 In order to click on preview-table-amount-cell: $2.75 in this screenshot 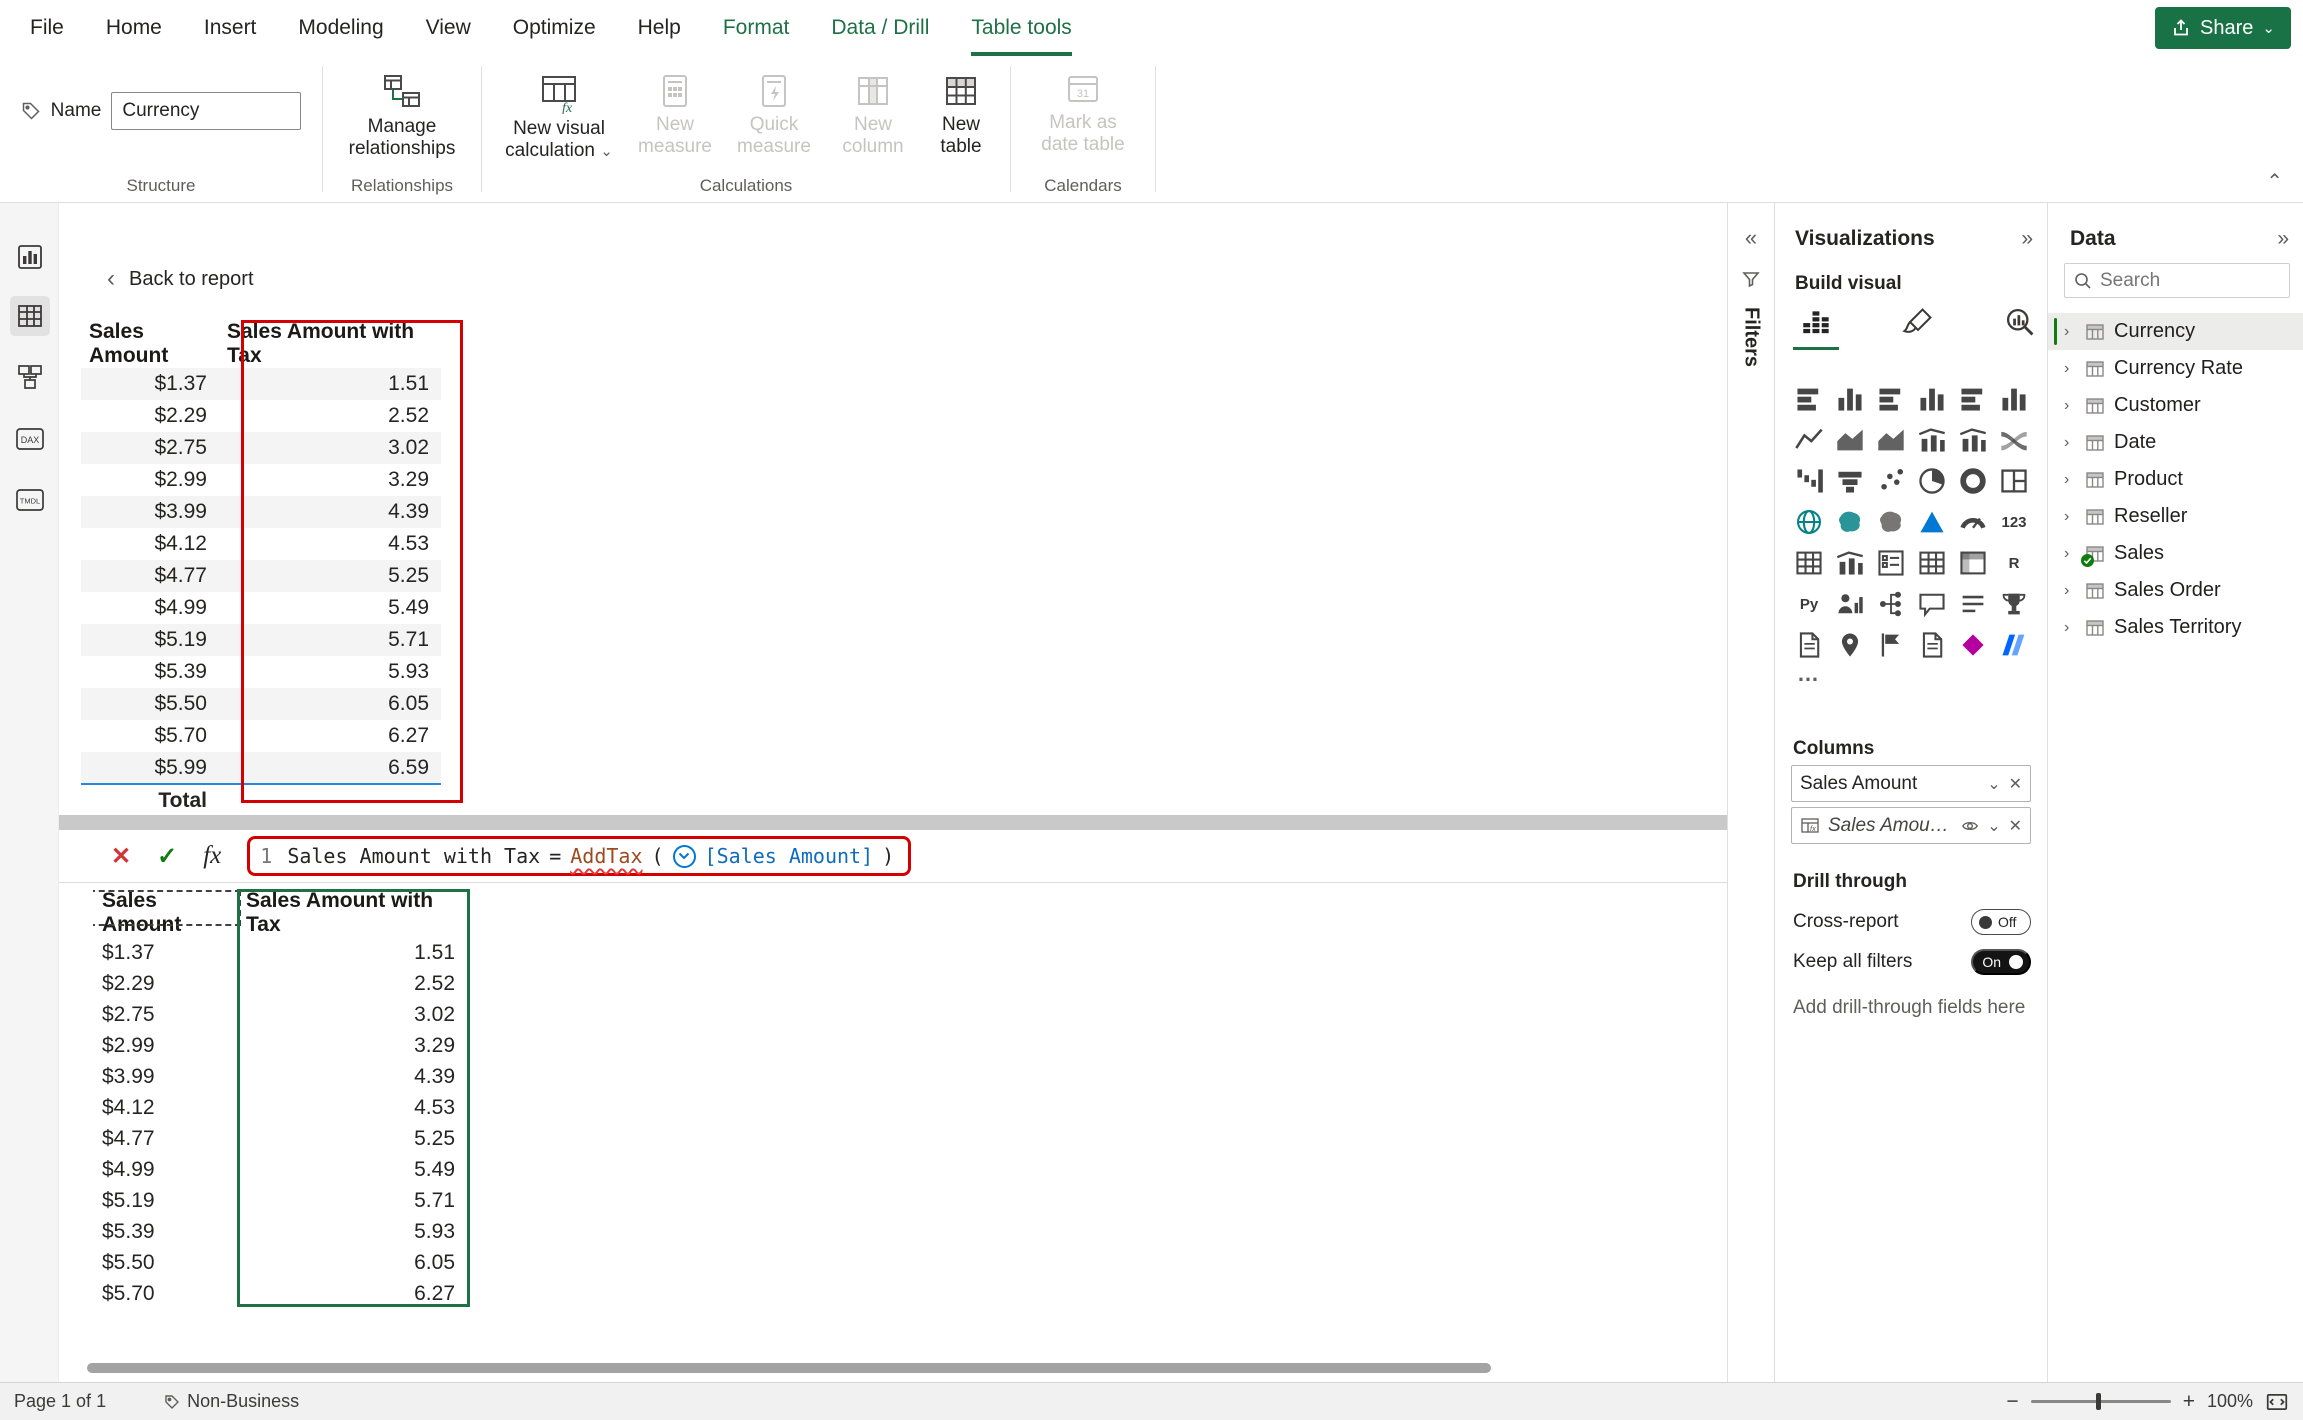, I will do `click(150, 448)`.